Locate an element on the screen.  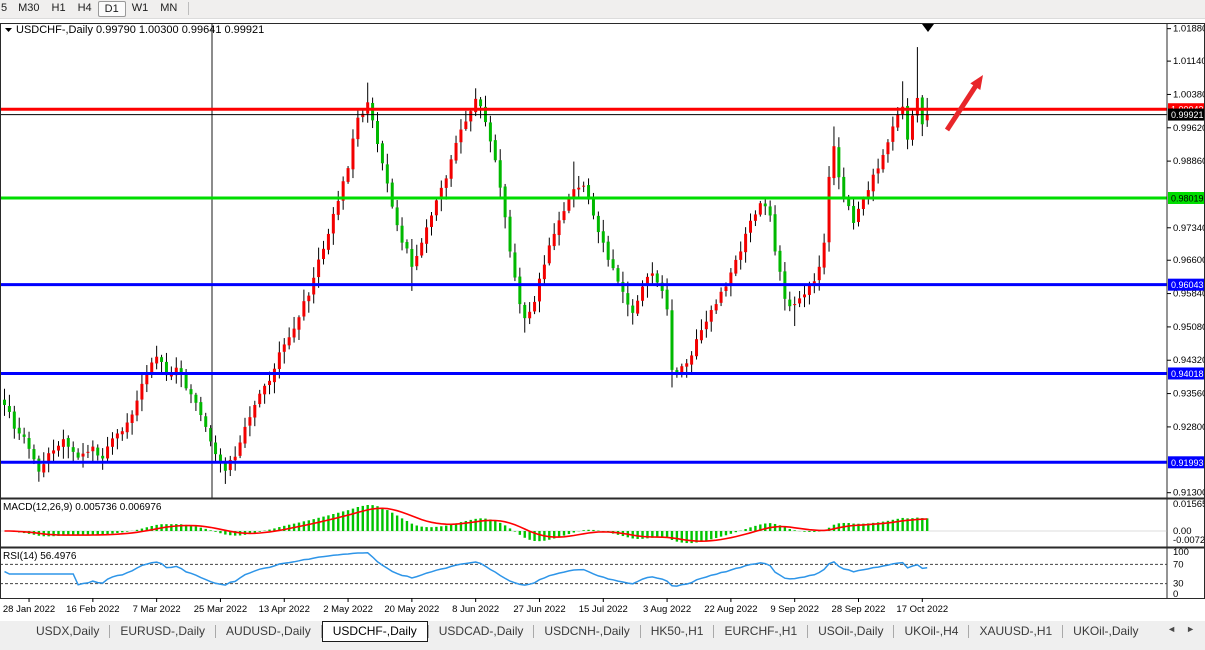
svg-text: 13 Apr 2022 is located at coordinates (284, 609).